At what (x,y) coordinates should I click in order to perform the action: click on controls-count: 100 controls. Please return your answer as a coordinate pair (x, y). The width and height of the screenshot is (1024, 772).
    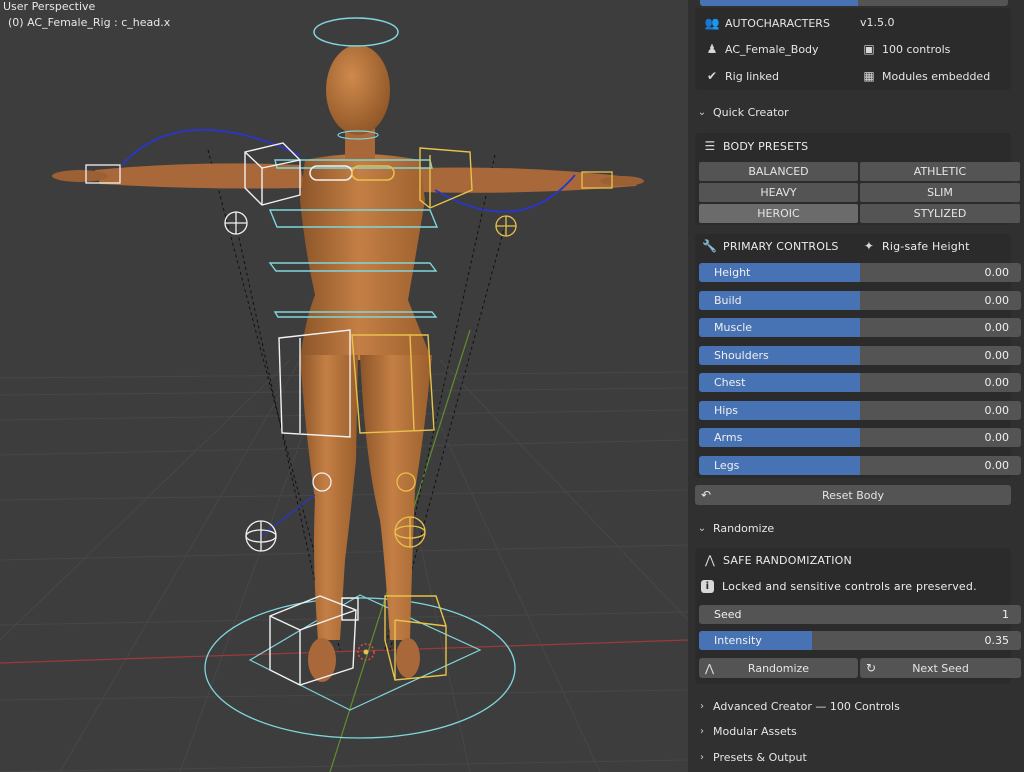
    Looking at the image, I should click on (916, 49).